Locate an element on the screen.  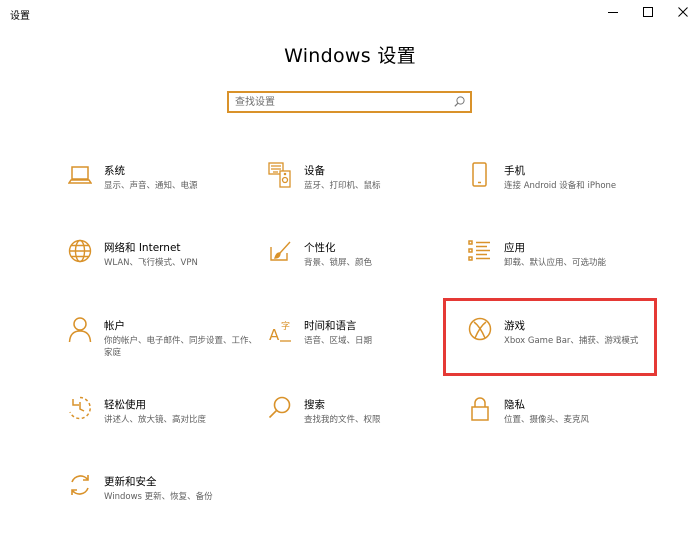
category-description: 位置、摄像头、麦克风 is located at coordinates (547, 420).